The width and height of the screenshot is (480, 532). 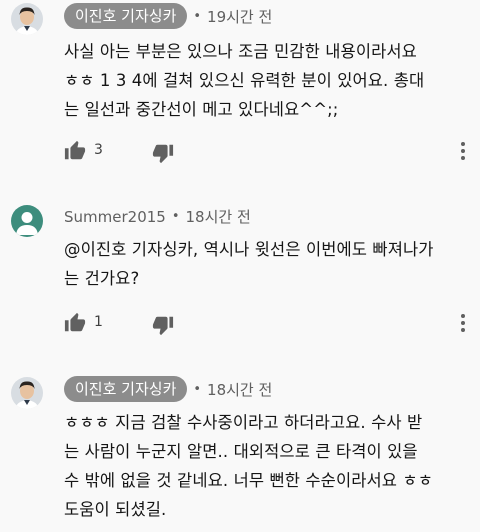 What do you see at coordinates (240, 51) in the screenshot?
I see `comment-text-line: 사실 아는 부분은 있으나 조금 민감한 내용이라서요` at bounding box center [240, 51].